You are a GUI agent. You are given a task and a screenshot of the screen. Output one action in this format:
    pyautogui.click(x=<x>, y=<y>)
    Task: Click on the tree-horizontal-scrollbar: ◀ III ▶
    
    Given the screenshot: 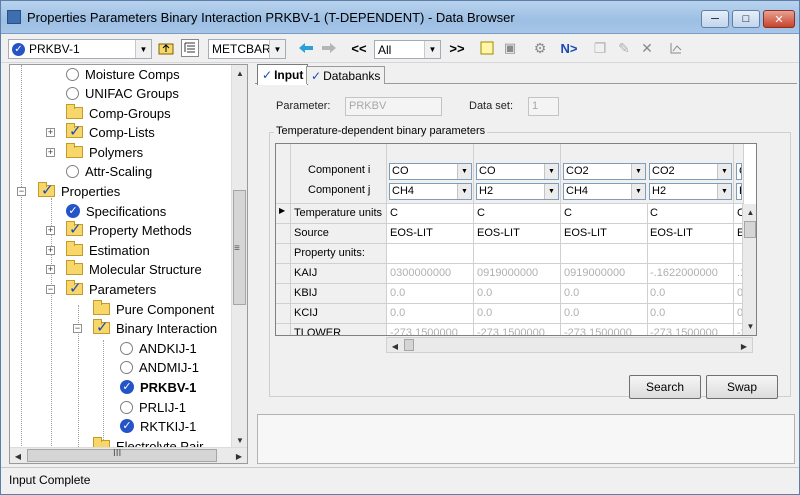 What is the action you would take?
    pyautogui.click(x=128, y=455)
    